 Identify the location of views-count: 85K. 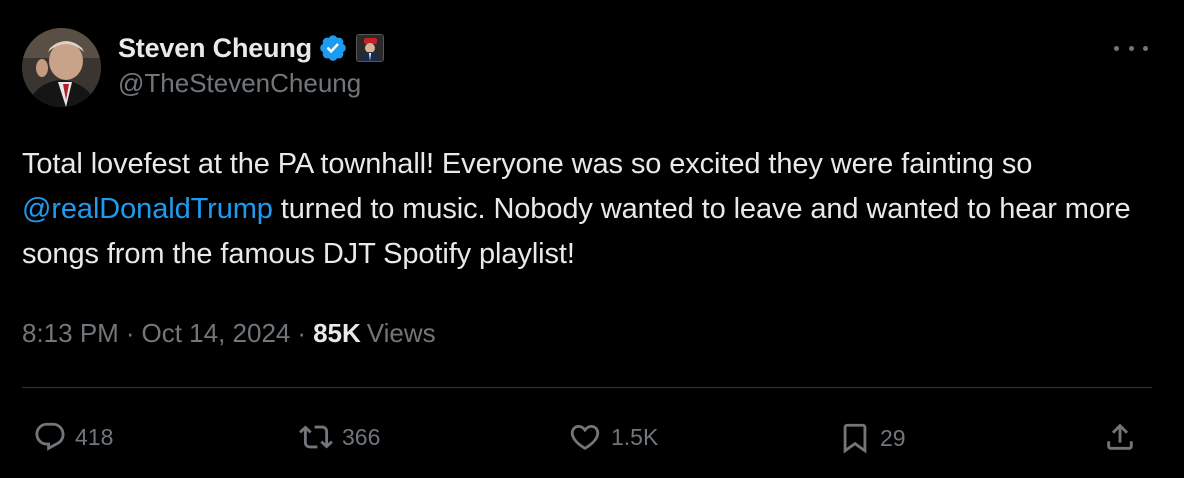
(337, 333).